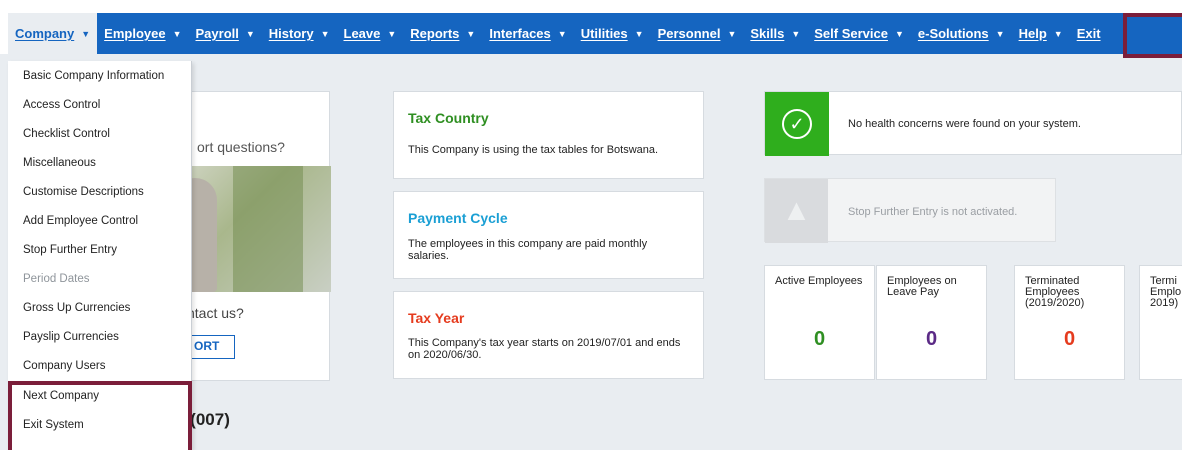 The height and width of the screenshot is (450, 1182). What do you see at coordinates (859, 33) in the screenshot?
I see `menu-self-service: Self Service ▼` at bounding box center [859, 33].